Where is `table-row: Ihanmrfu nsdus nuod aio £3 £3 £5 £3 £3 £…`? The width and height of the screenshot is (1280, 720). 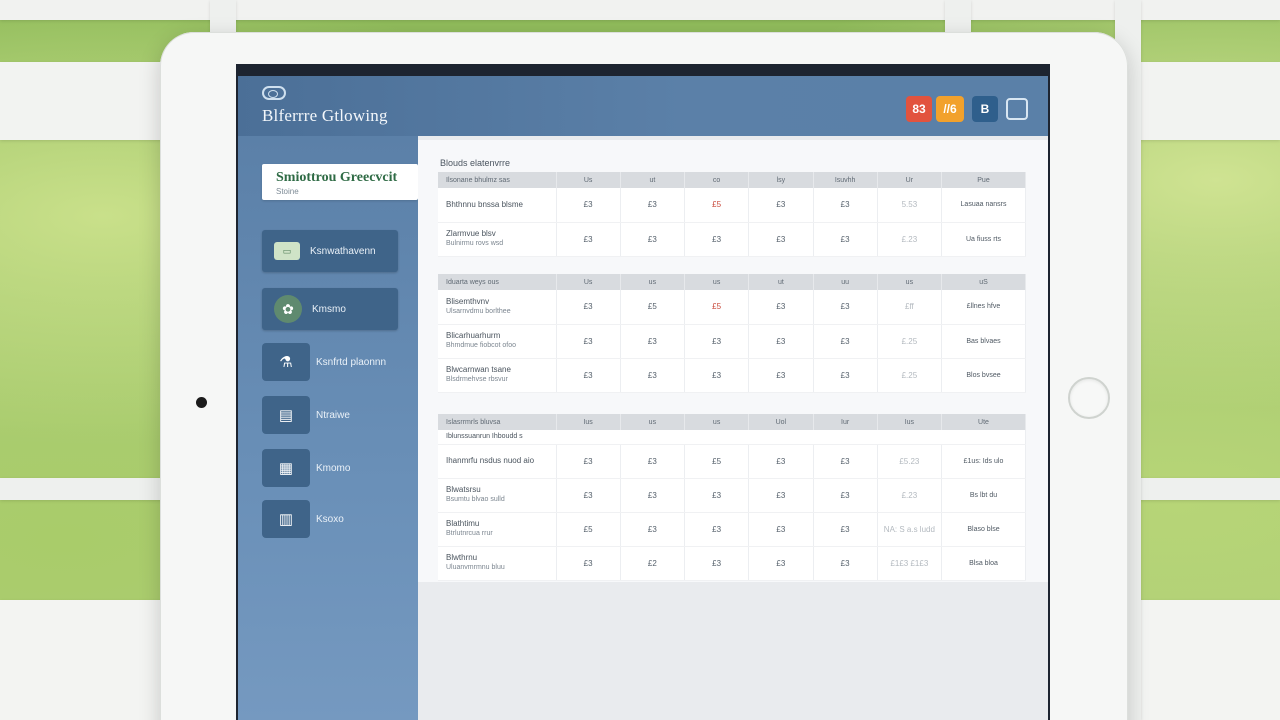 table-row: Ihanmrfu nsdus nuod aio £3 £3 £5 £3 £3 £… is located at coordinates (732, 461).